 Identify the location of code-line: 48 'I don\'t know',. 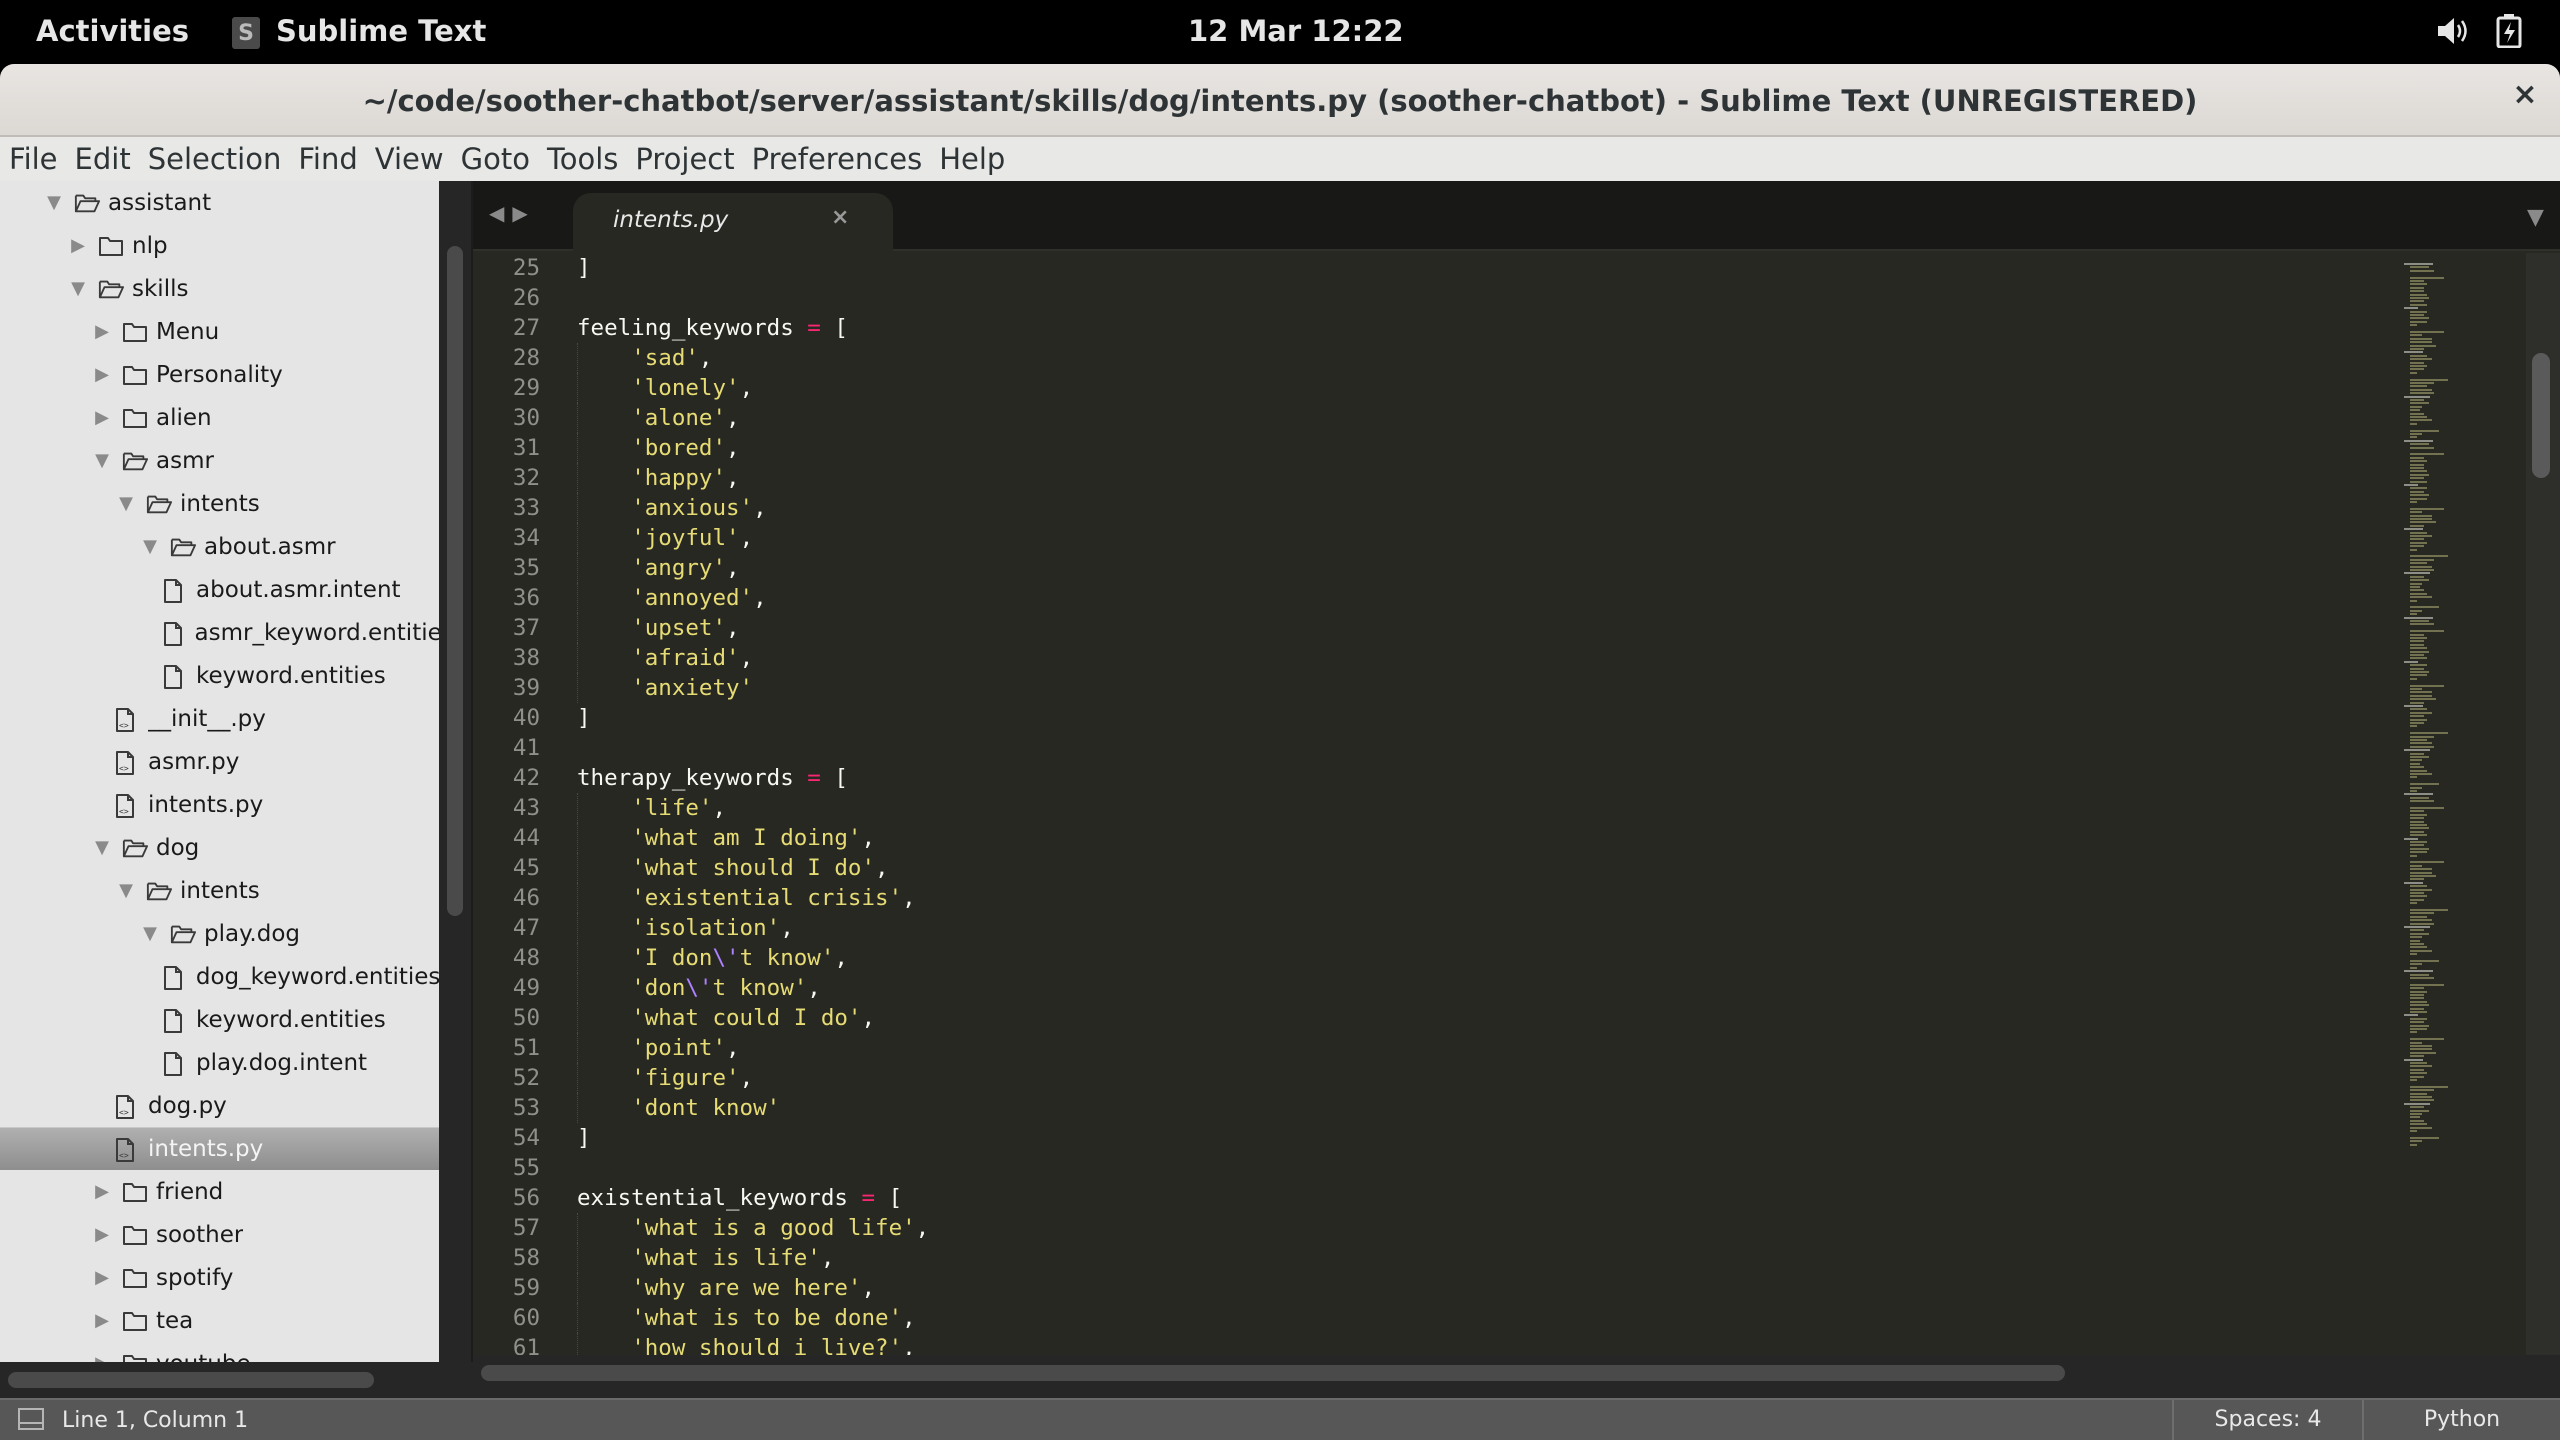
(1433, 958).